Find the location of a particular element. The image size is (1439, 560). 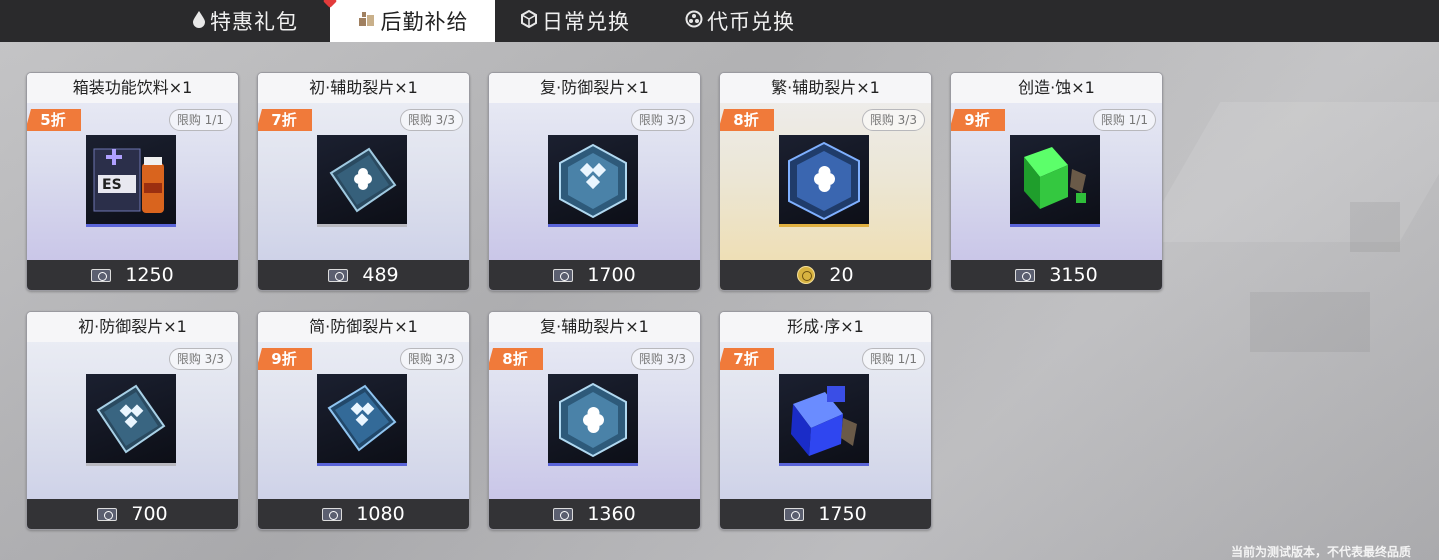

tab-bar: 特惠礼包 后勤补给 日常兑换 代币兑换 is located at coordinates (719, 21).